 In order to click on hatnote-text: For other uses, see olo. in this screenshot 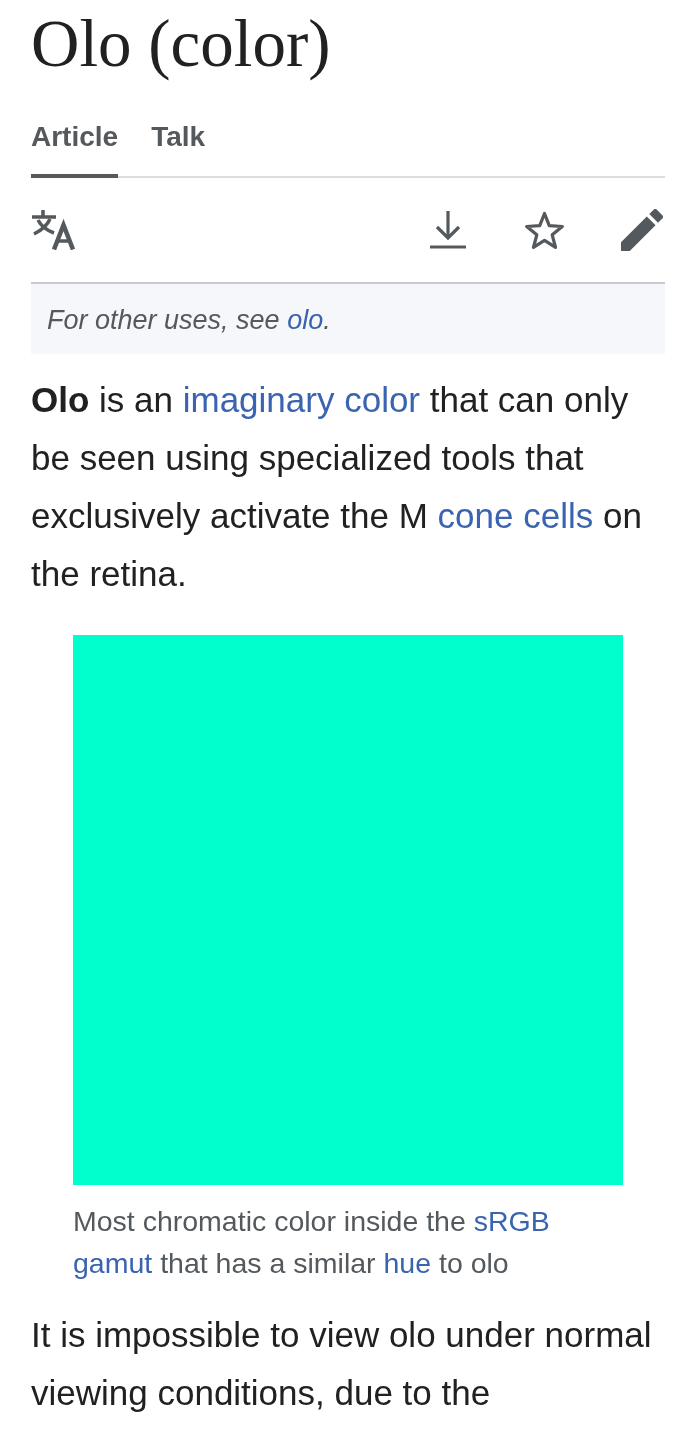, I will do `click(348, 319)`.